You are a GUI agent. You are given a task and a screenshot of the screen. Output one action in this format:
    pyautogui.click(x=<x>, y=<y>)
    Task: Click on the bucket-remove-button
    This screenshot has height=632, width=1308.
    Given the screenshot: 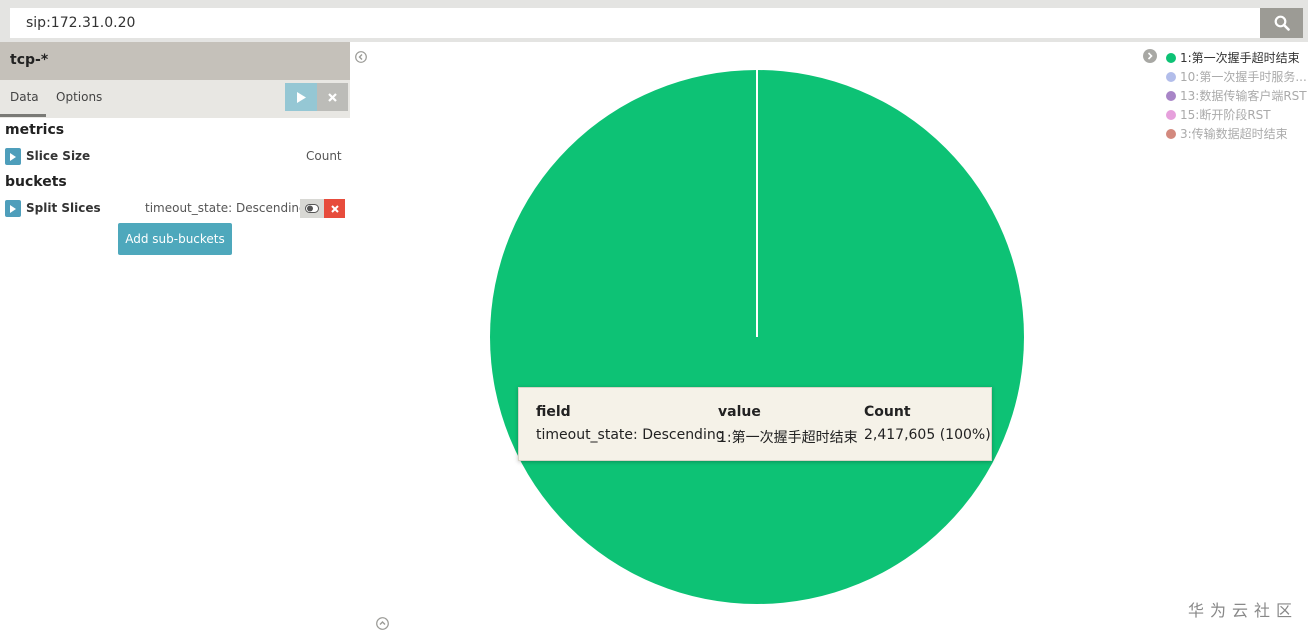 What is the action you would take?
    pyautogui.click(x=334, y=208)
    